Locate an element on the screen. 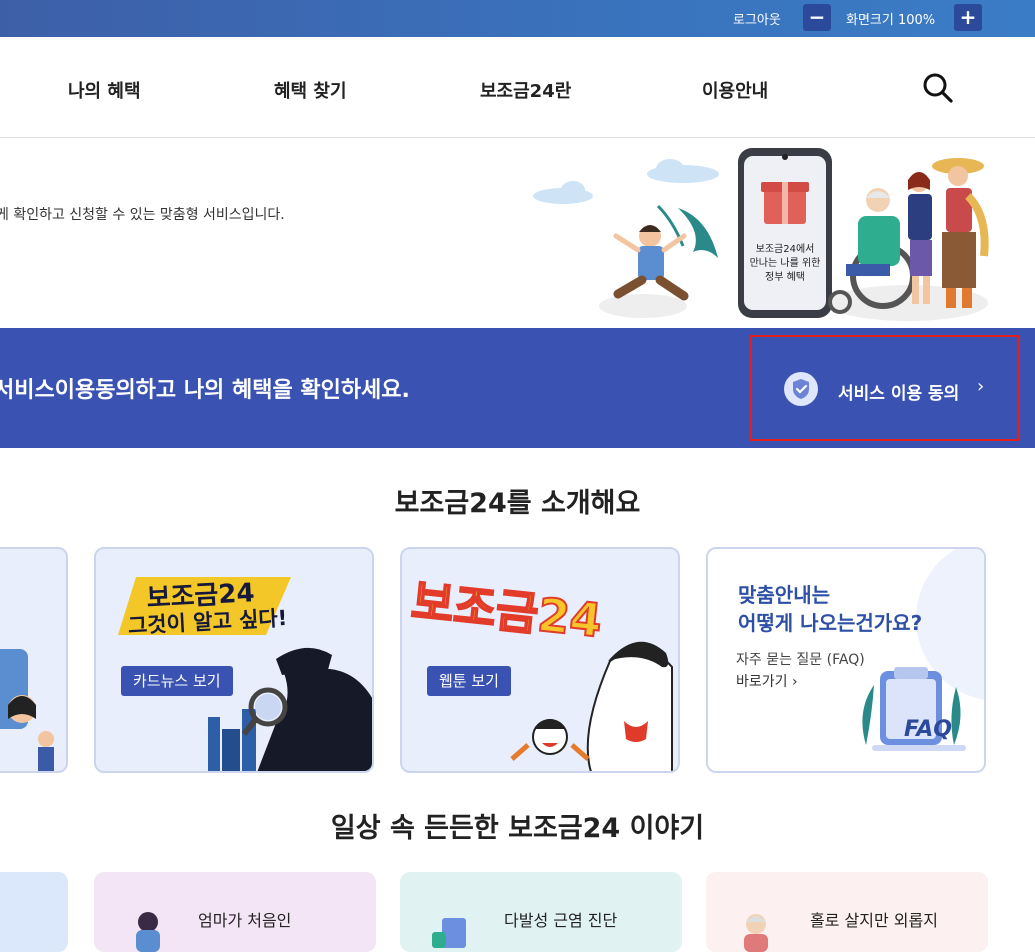 The image size is (1035, 952). nav-my-benefits: 나의 혜택 is located at coordinates (104, 90).